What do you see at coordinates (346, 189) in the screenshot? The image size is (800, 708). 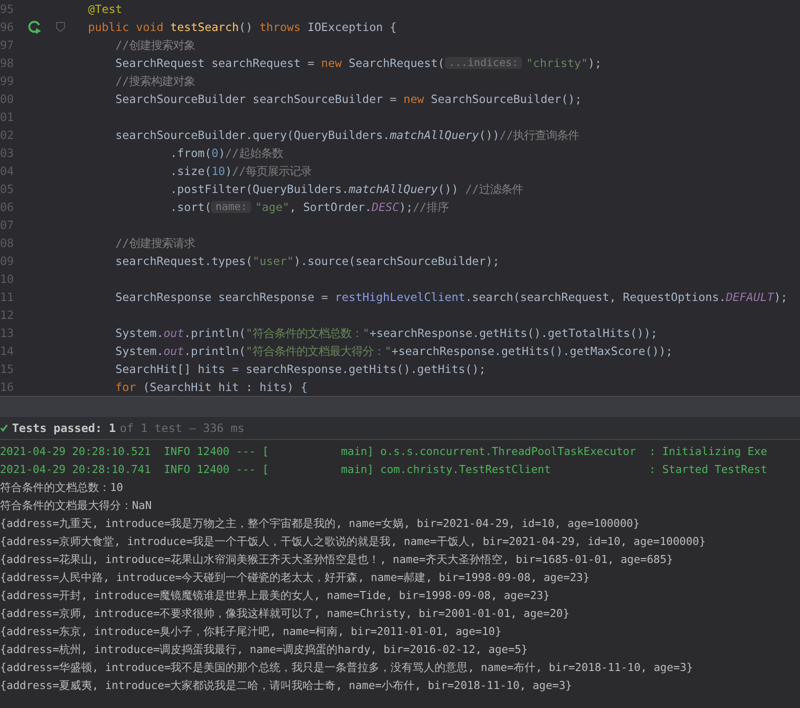 I see `code-line: .postFilter(QueryBuilders.matchAllQuery()) //过滤条件` at bounding box center [346, 189].